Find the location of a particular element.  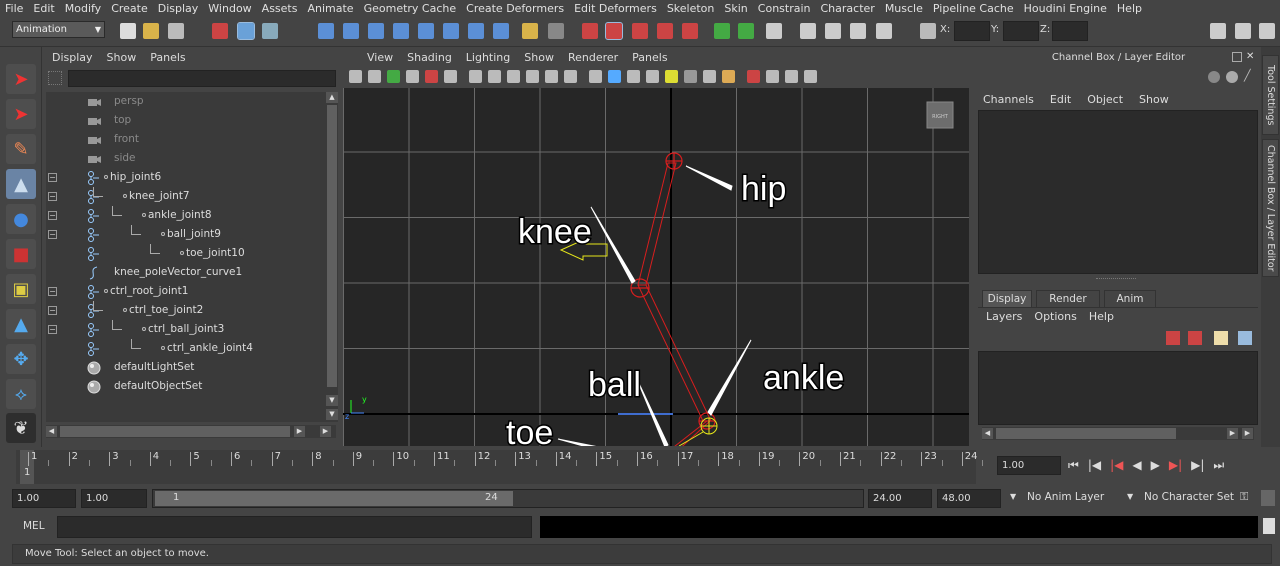

new-scene-icon is located at coordinates (128, 31).